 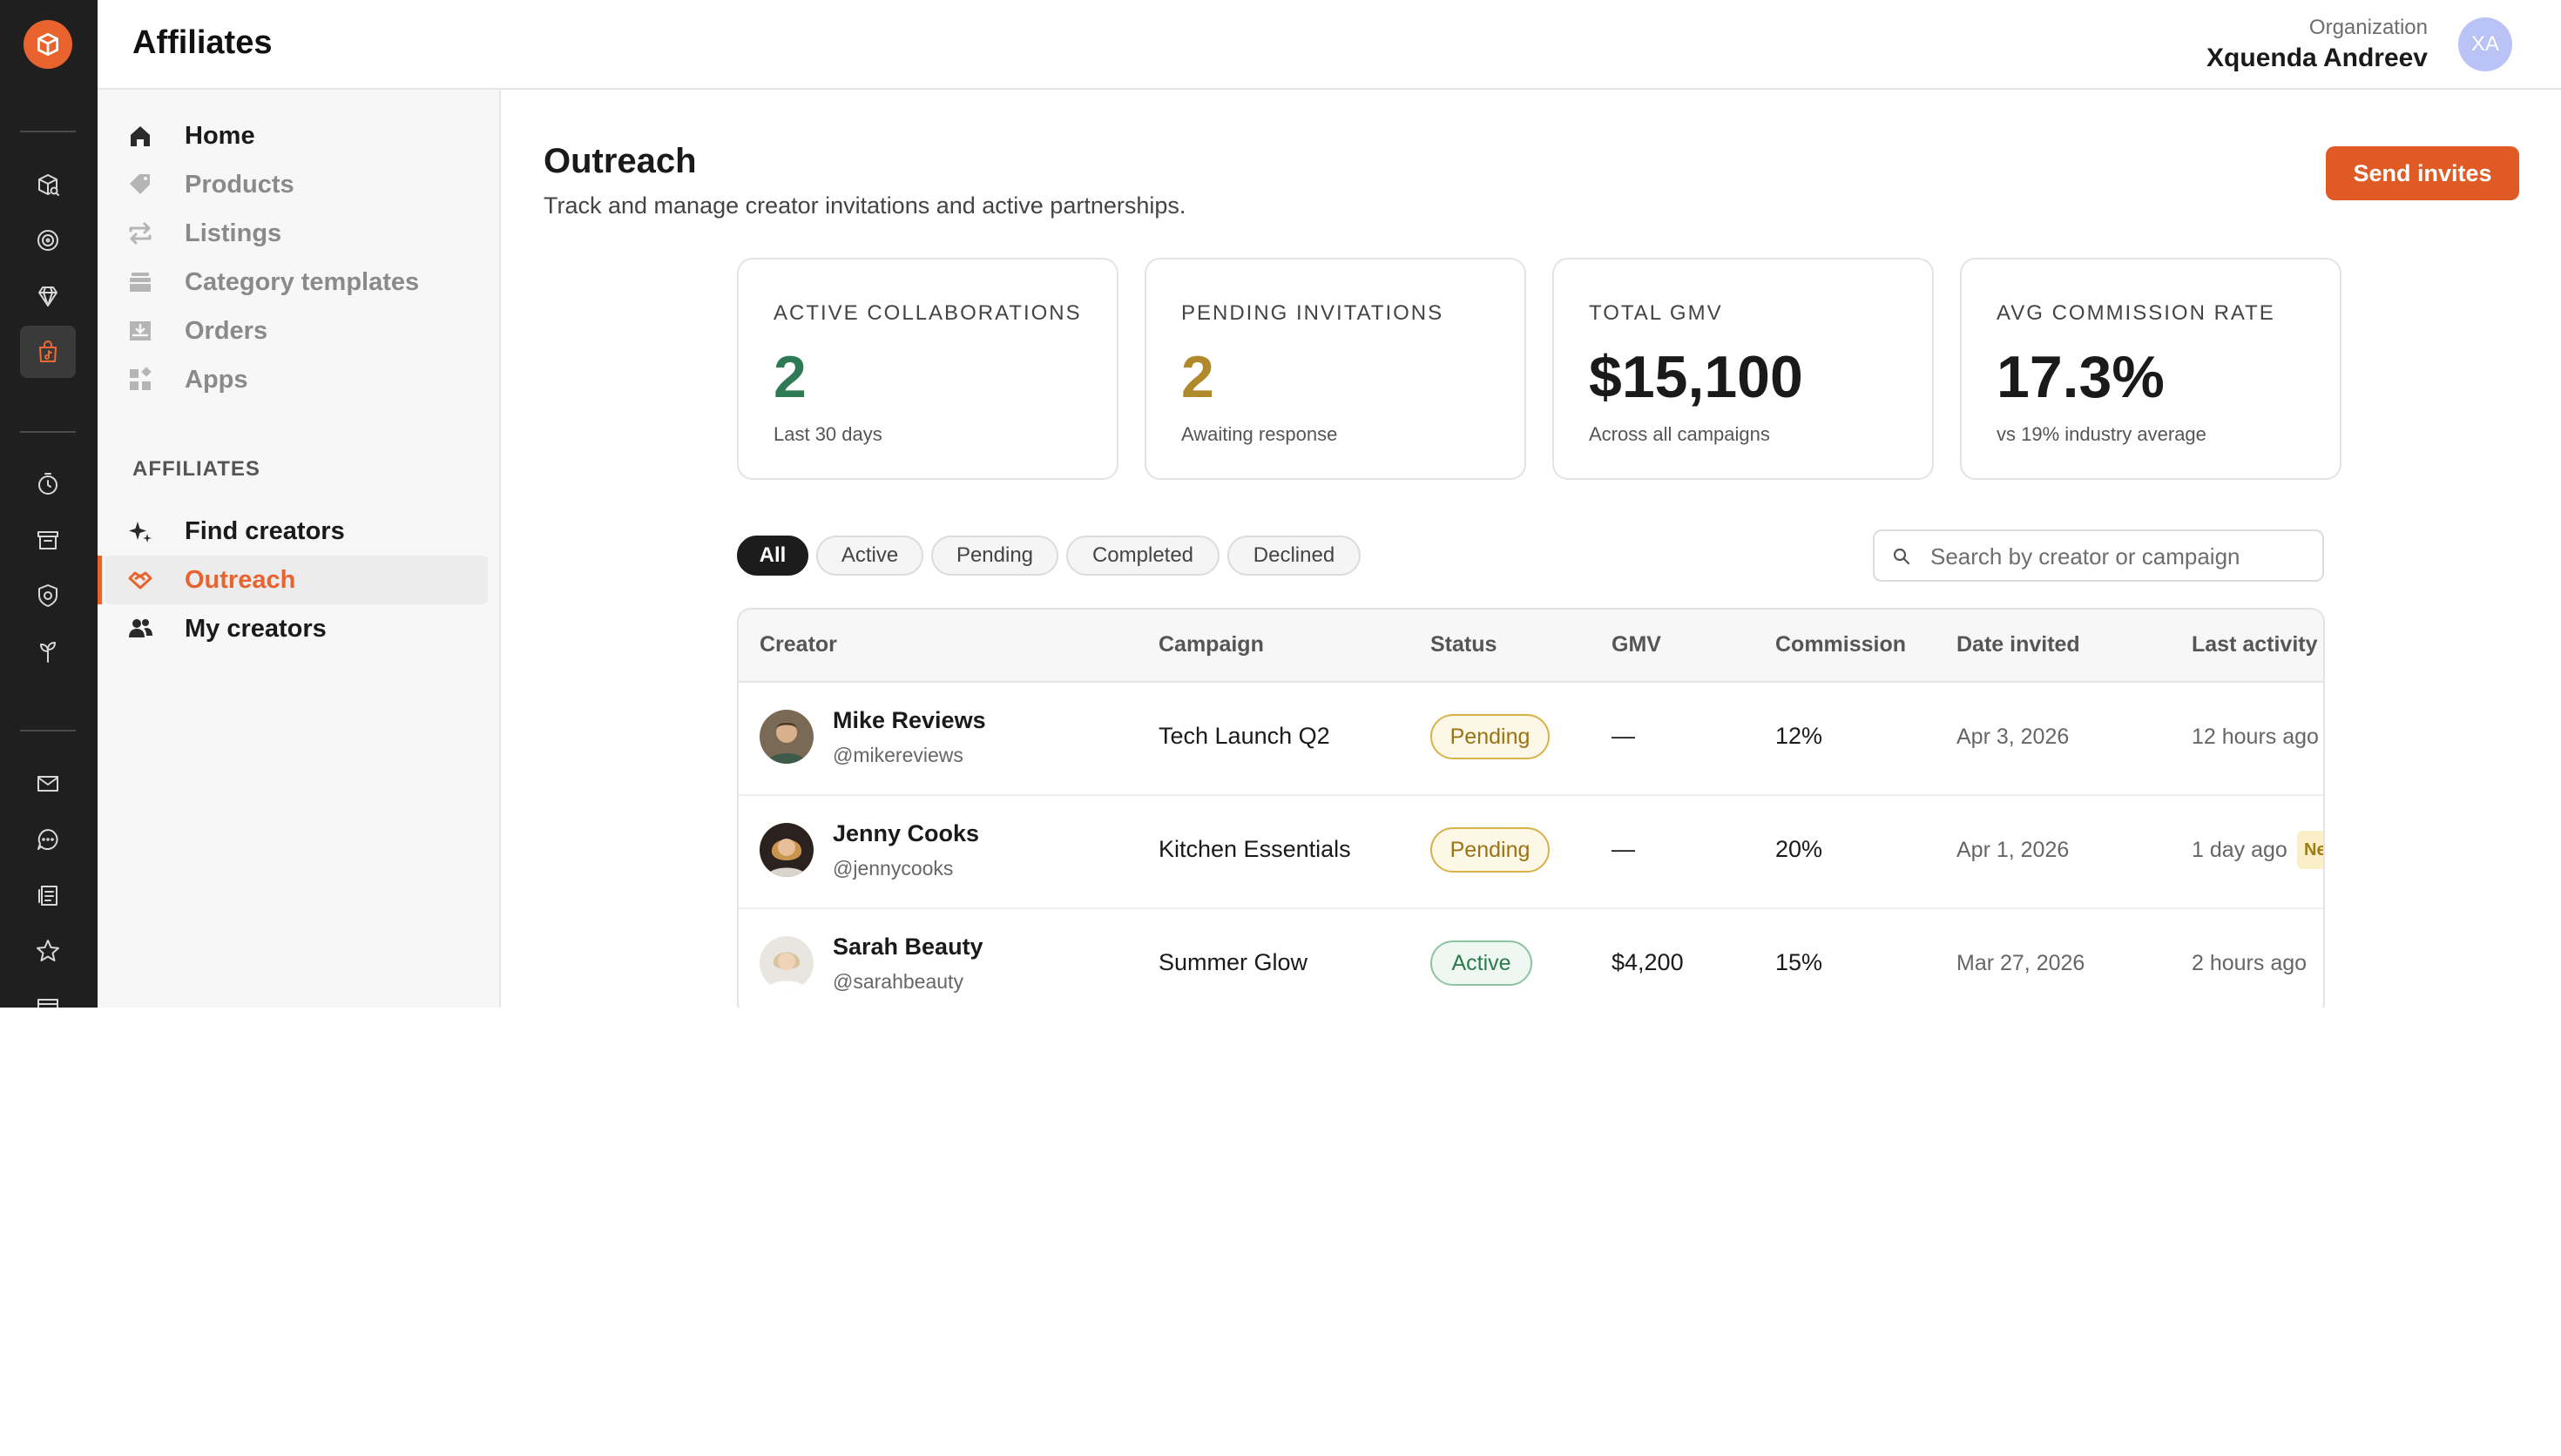 What do you see at coordinates (1696, 377) in the screenshot?
I see `stat-value: $15,100` at bounding box center [1696, 377].